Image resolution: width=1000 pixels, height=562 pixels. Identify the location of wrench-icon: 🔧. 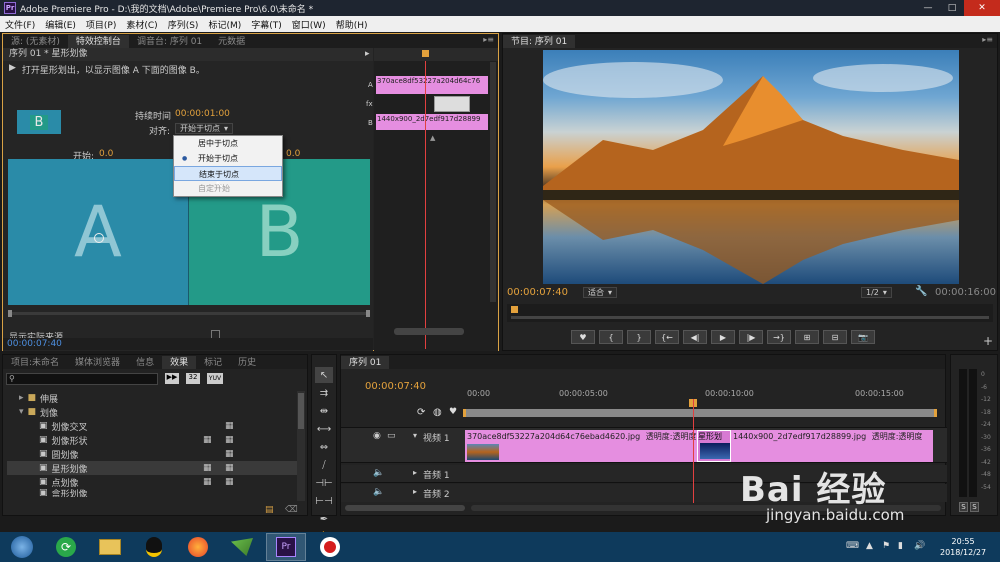
(921, 291).